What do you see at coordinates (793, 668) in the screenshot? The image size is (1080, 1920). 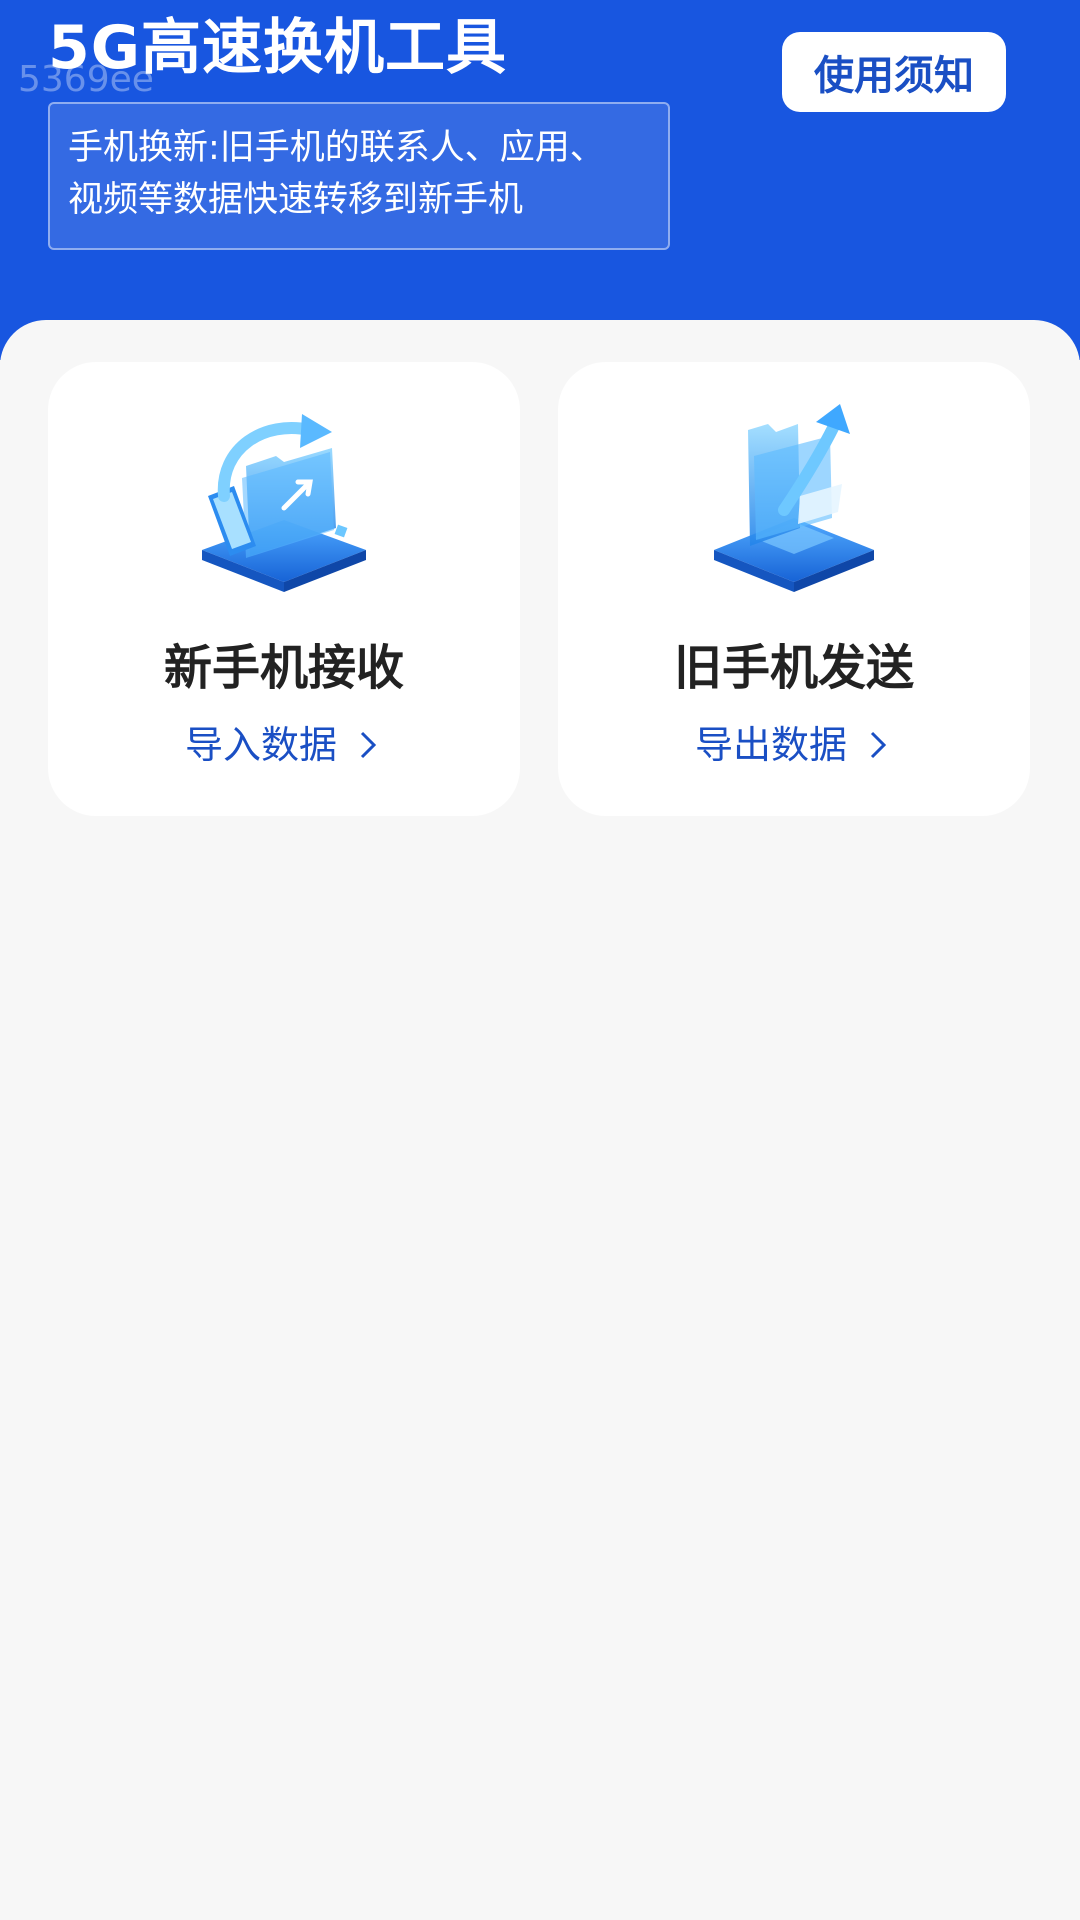 I see `send-card-title: 旧手机发送` at bounding box center [793, 668].